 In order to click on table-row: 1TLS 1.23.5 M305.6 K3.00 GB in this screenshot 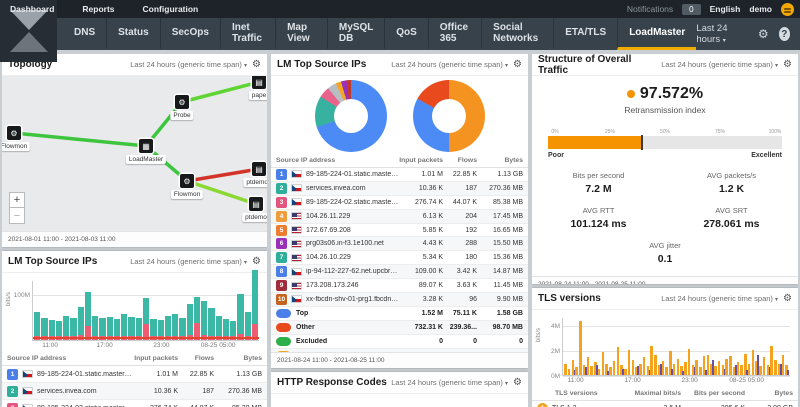, I will do `click(665, 404)`.